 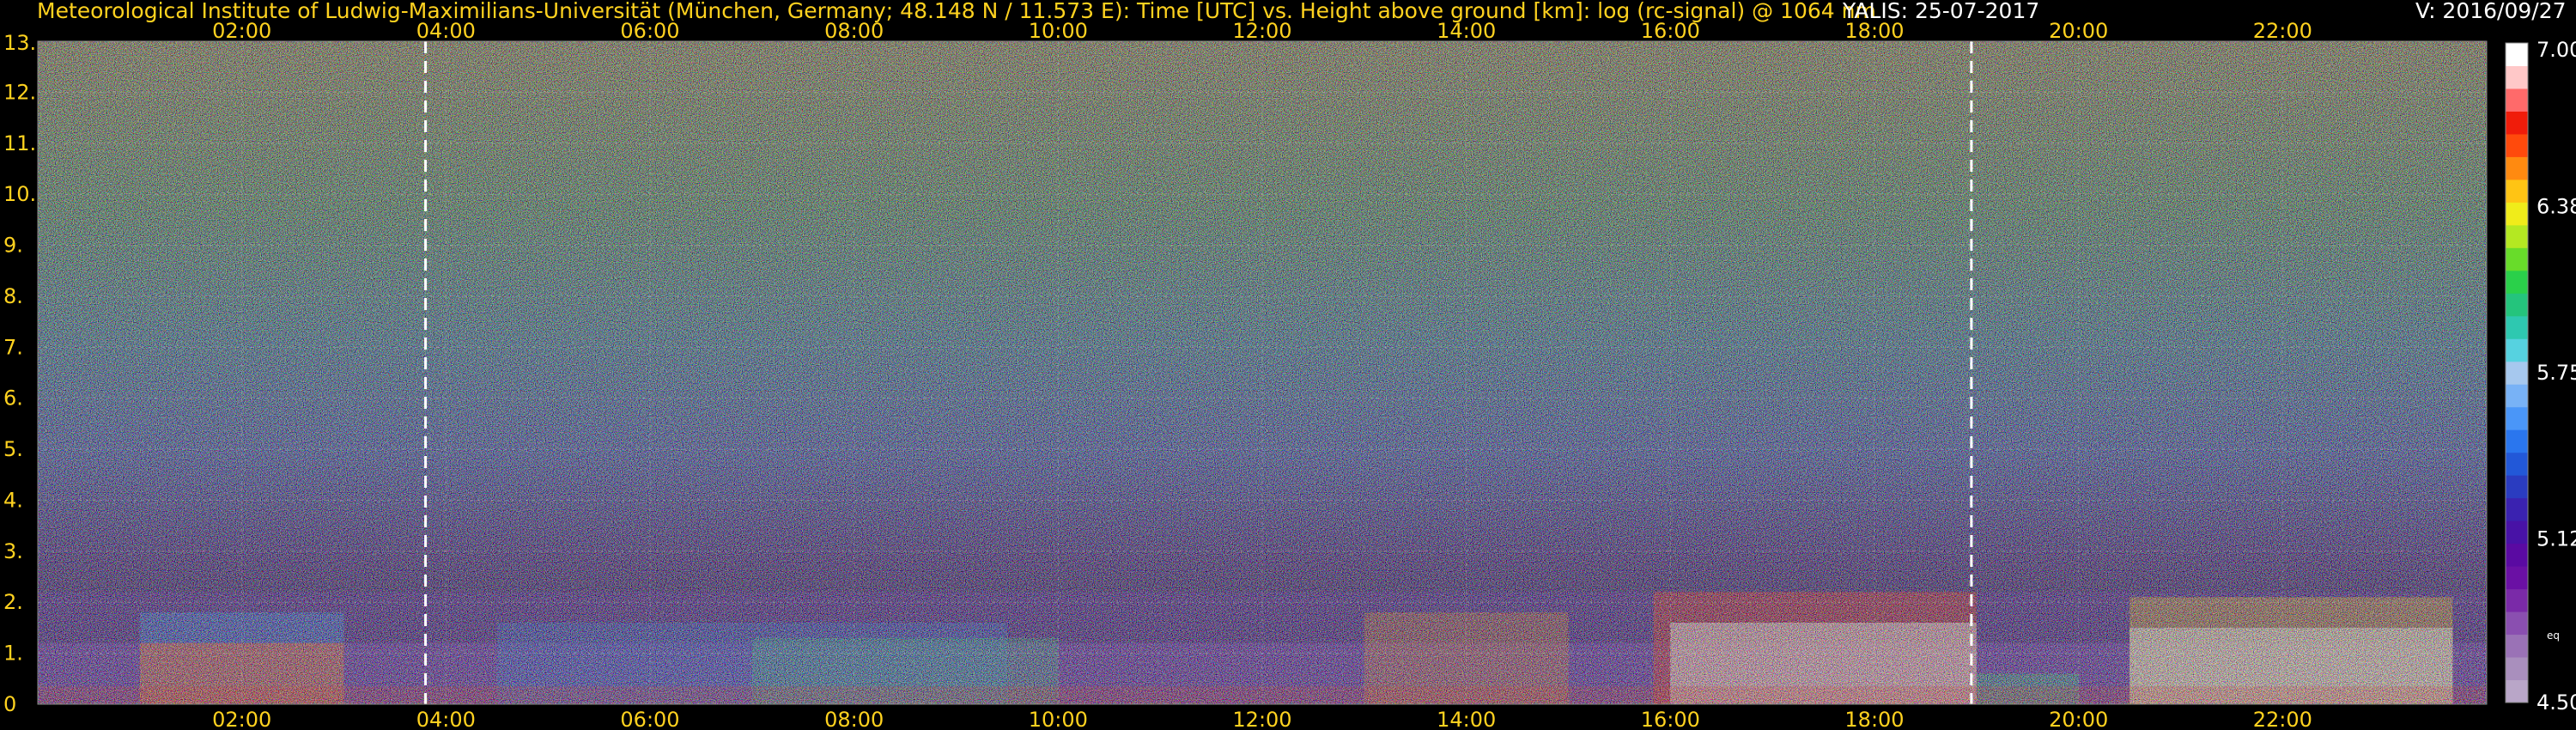 I want to click on x-tick-label-bottom: 18:00, so click(x=1874, y=719).